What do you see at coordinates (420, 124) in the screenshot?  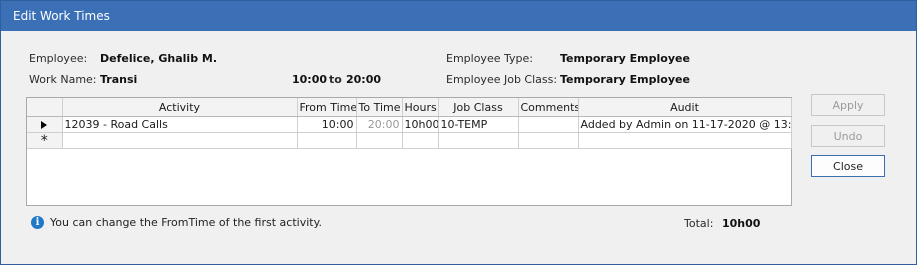 I see `cell-hours: 10h00` at bounding box center [420, 124].